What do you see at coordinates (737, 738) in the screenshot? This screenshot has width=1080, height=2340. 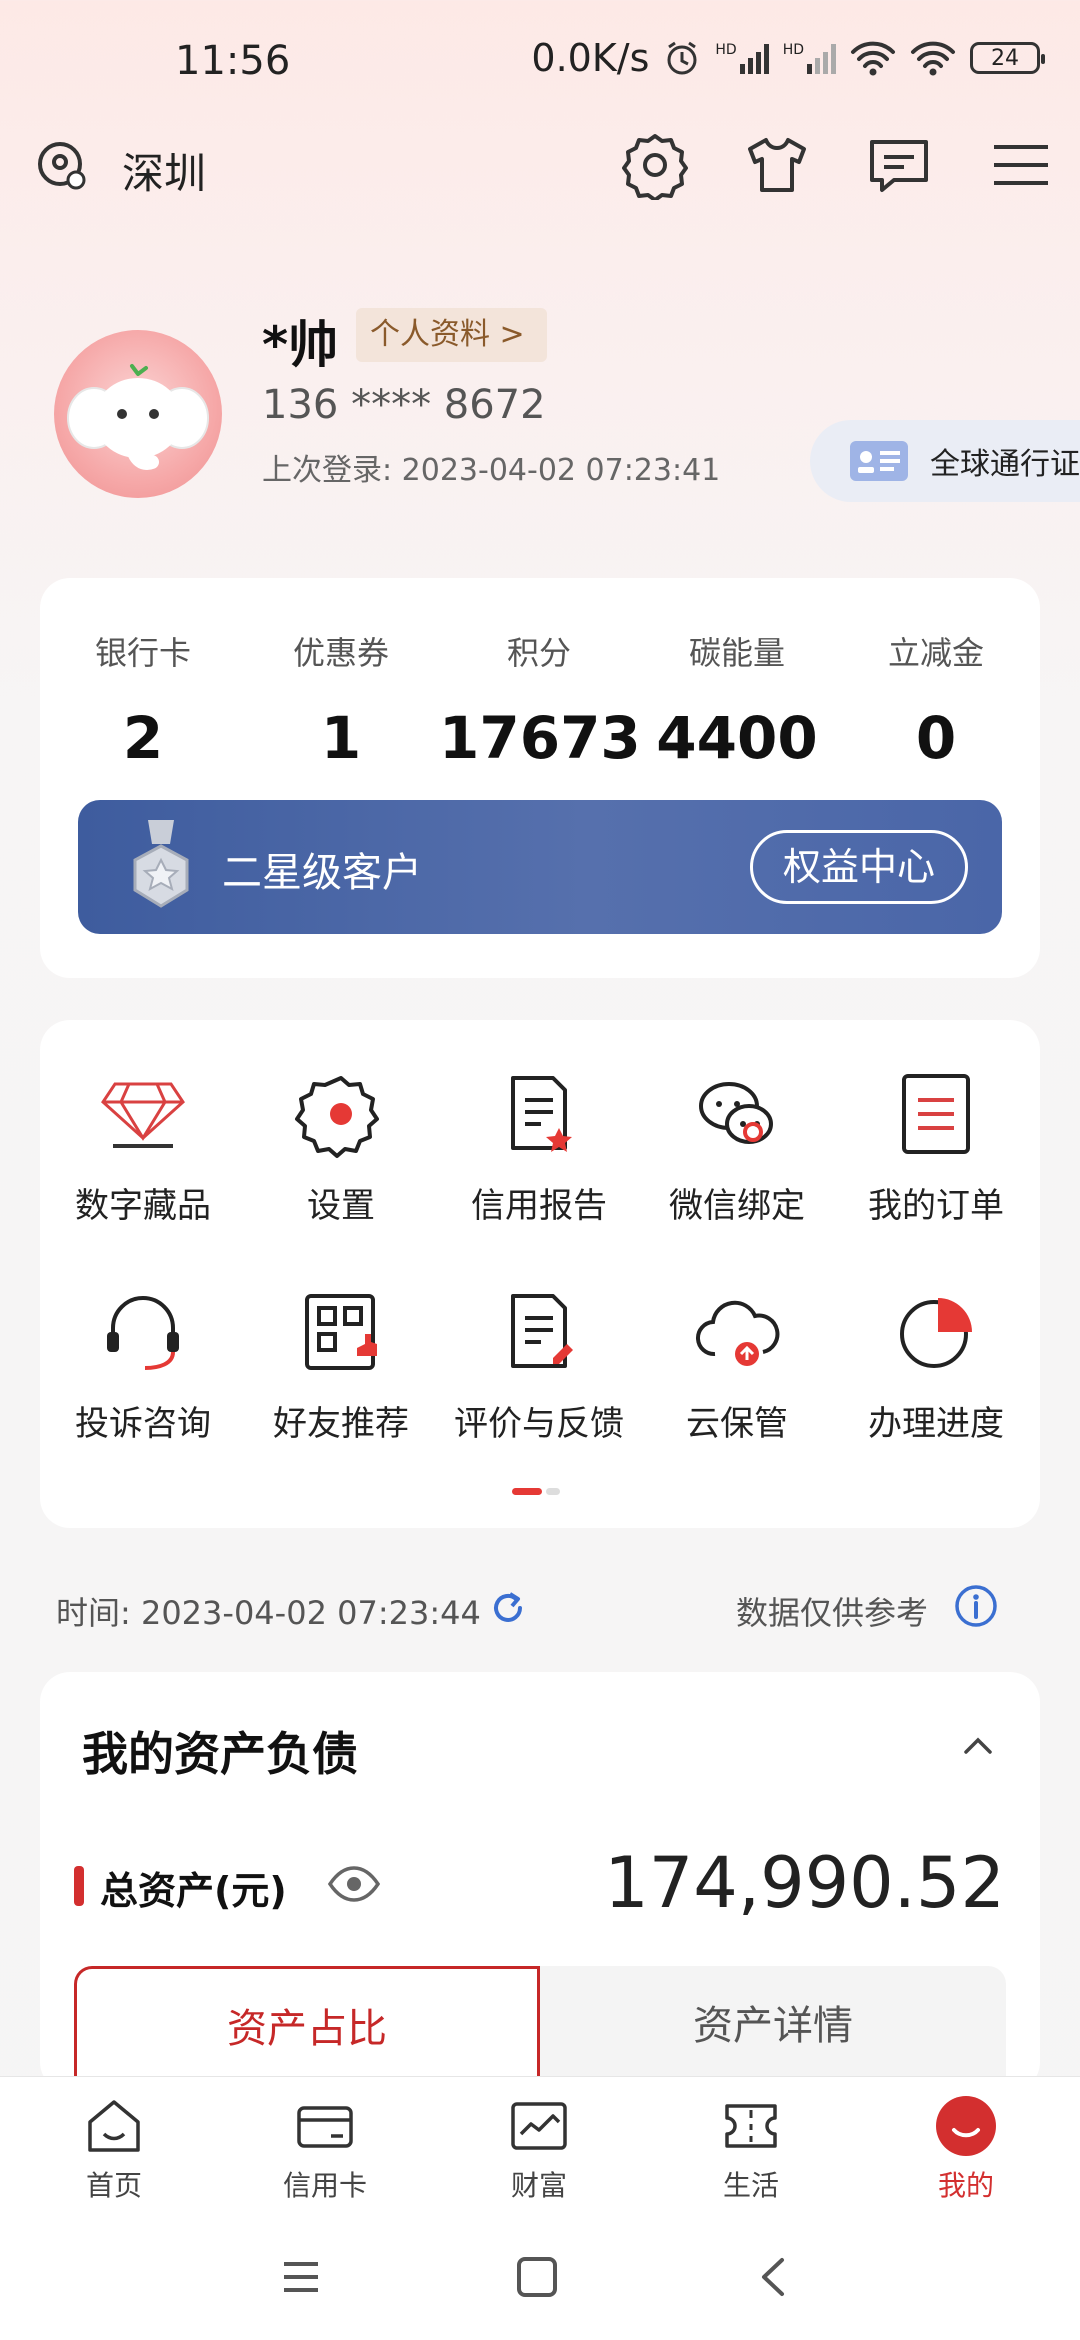 I see `stat-value: 4400` at bounding box center [737, 738].